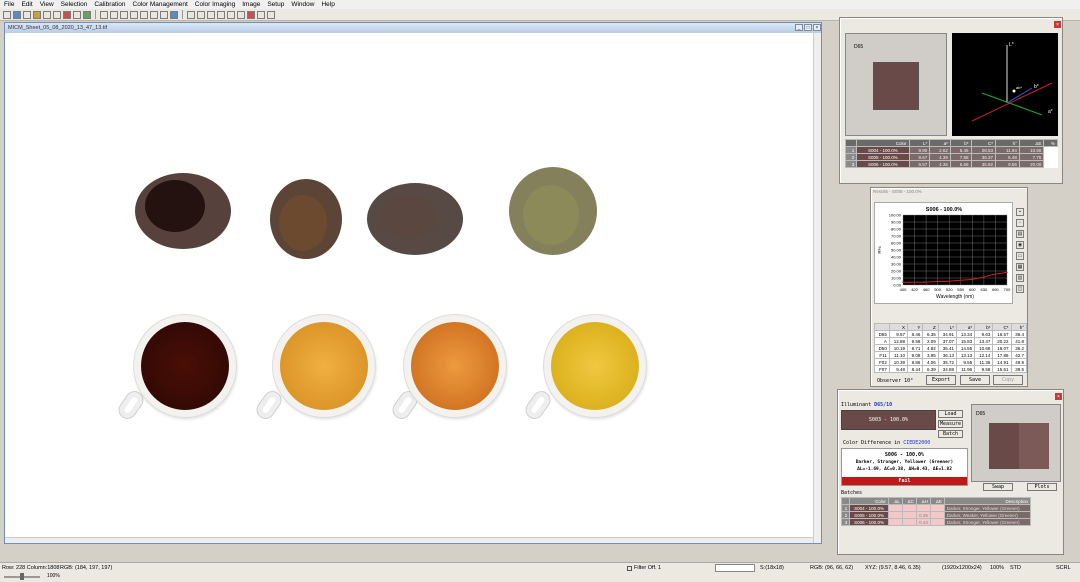  Describe the element at coordinates (9, 4) in the screenshot. I see `menu-item-file: File` at that location.